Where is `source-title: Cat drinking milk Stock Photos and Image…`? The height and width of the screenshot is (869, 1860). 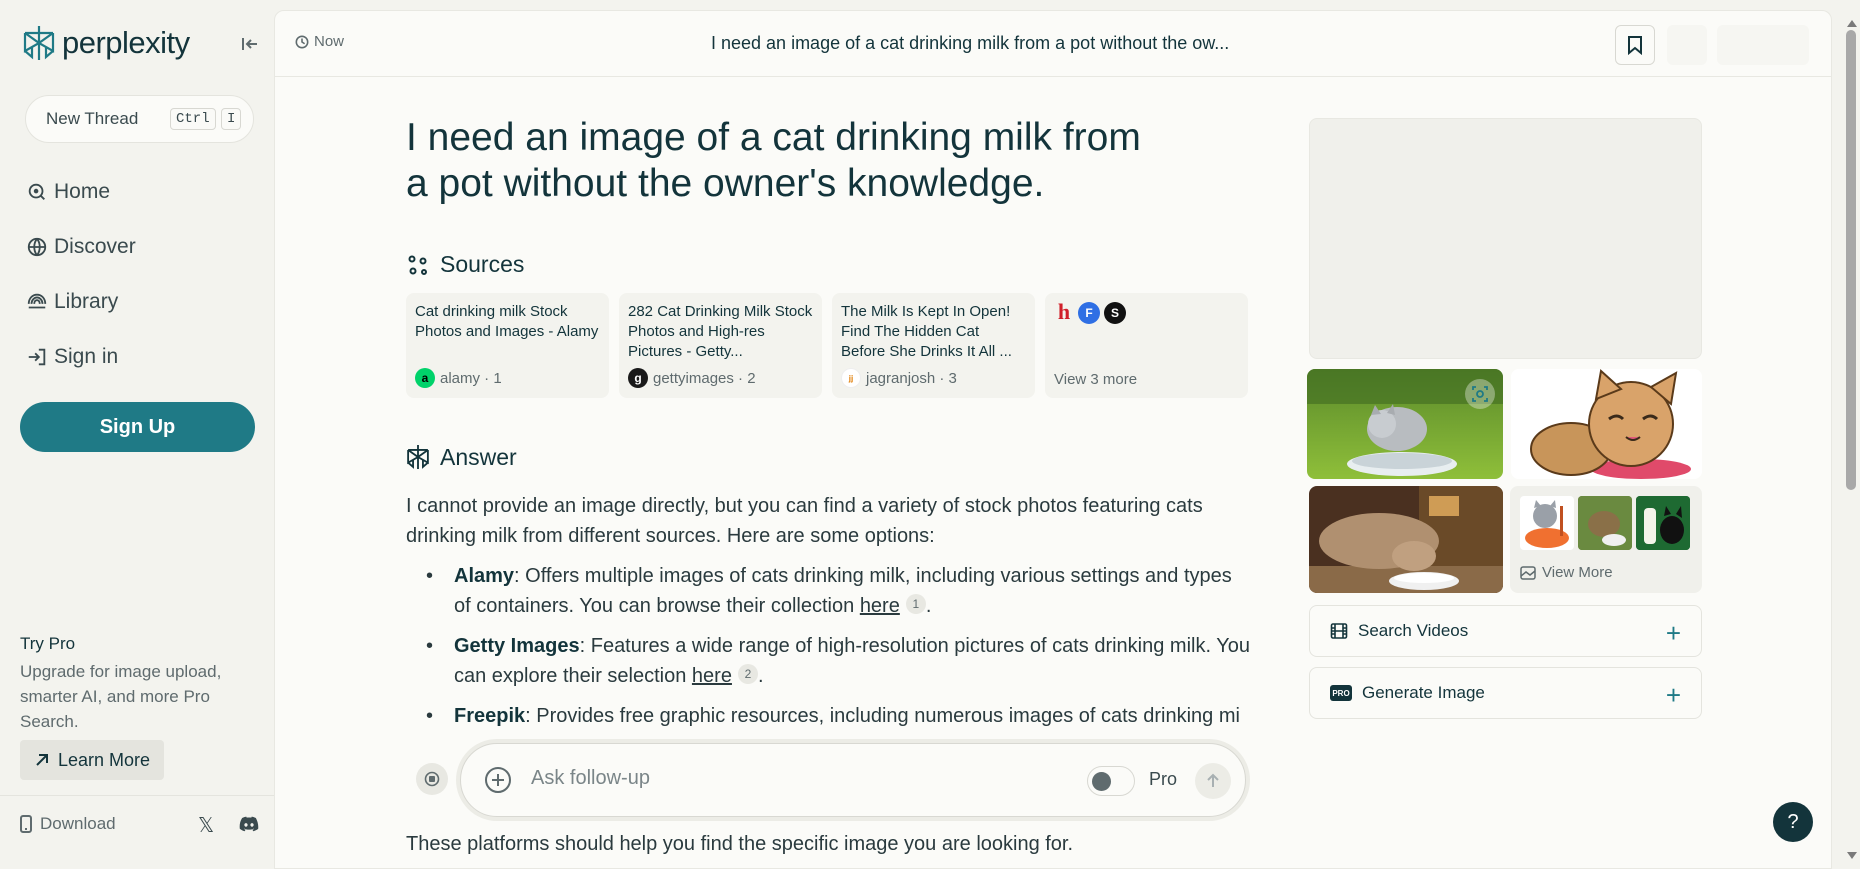
source-title: Cat drinking milk Stock Photos and Image… is located at coordinates (507, 321).